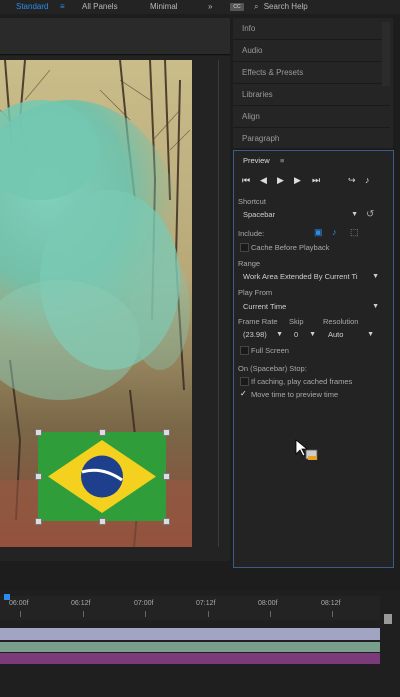 The height and width of the screenshot is (697, 400). Describe the element at coordinates (246, 180) in the screenshot. I see `first-frame-icon: ⏮` at that location.